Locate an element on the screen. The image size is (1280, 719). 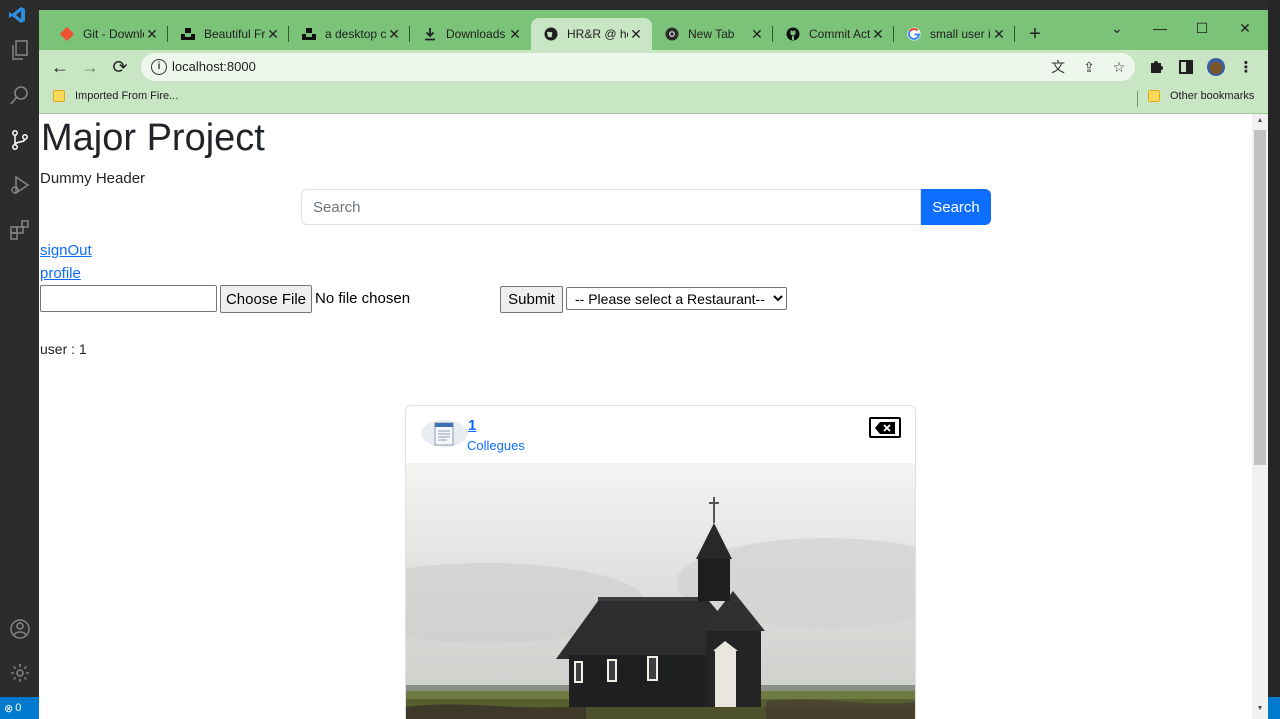
search-icon is located at coordinates (20, 95).